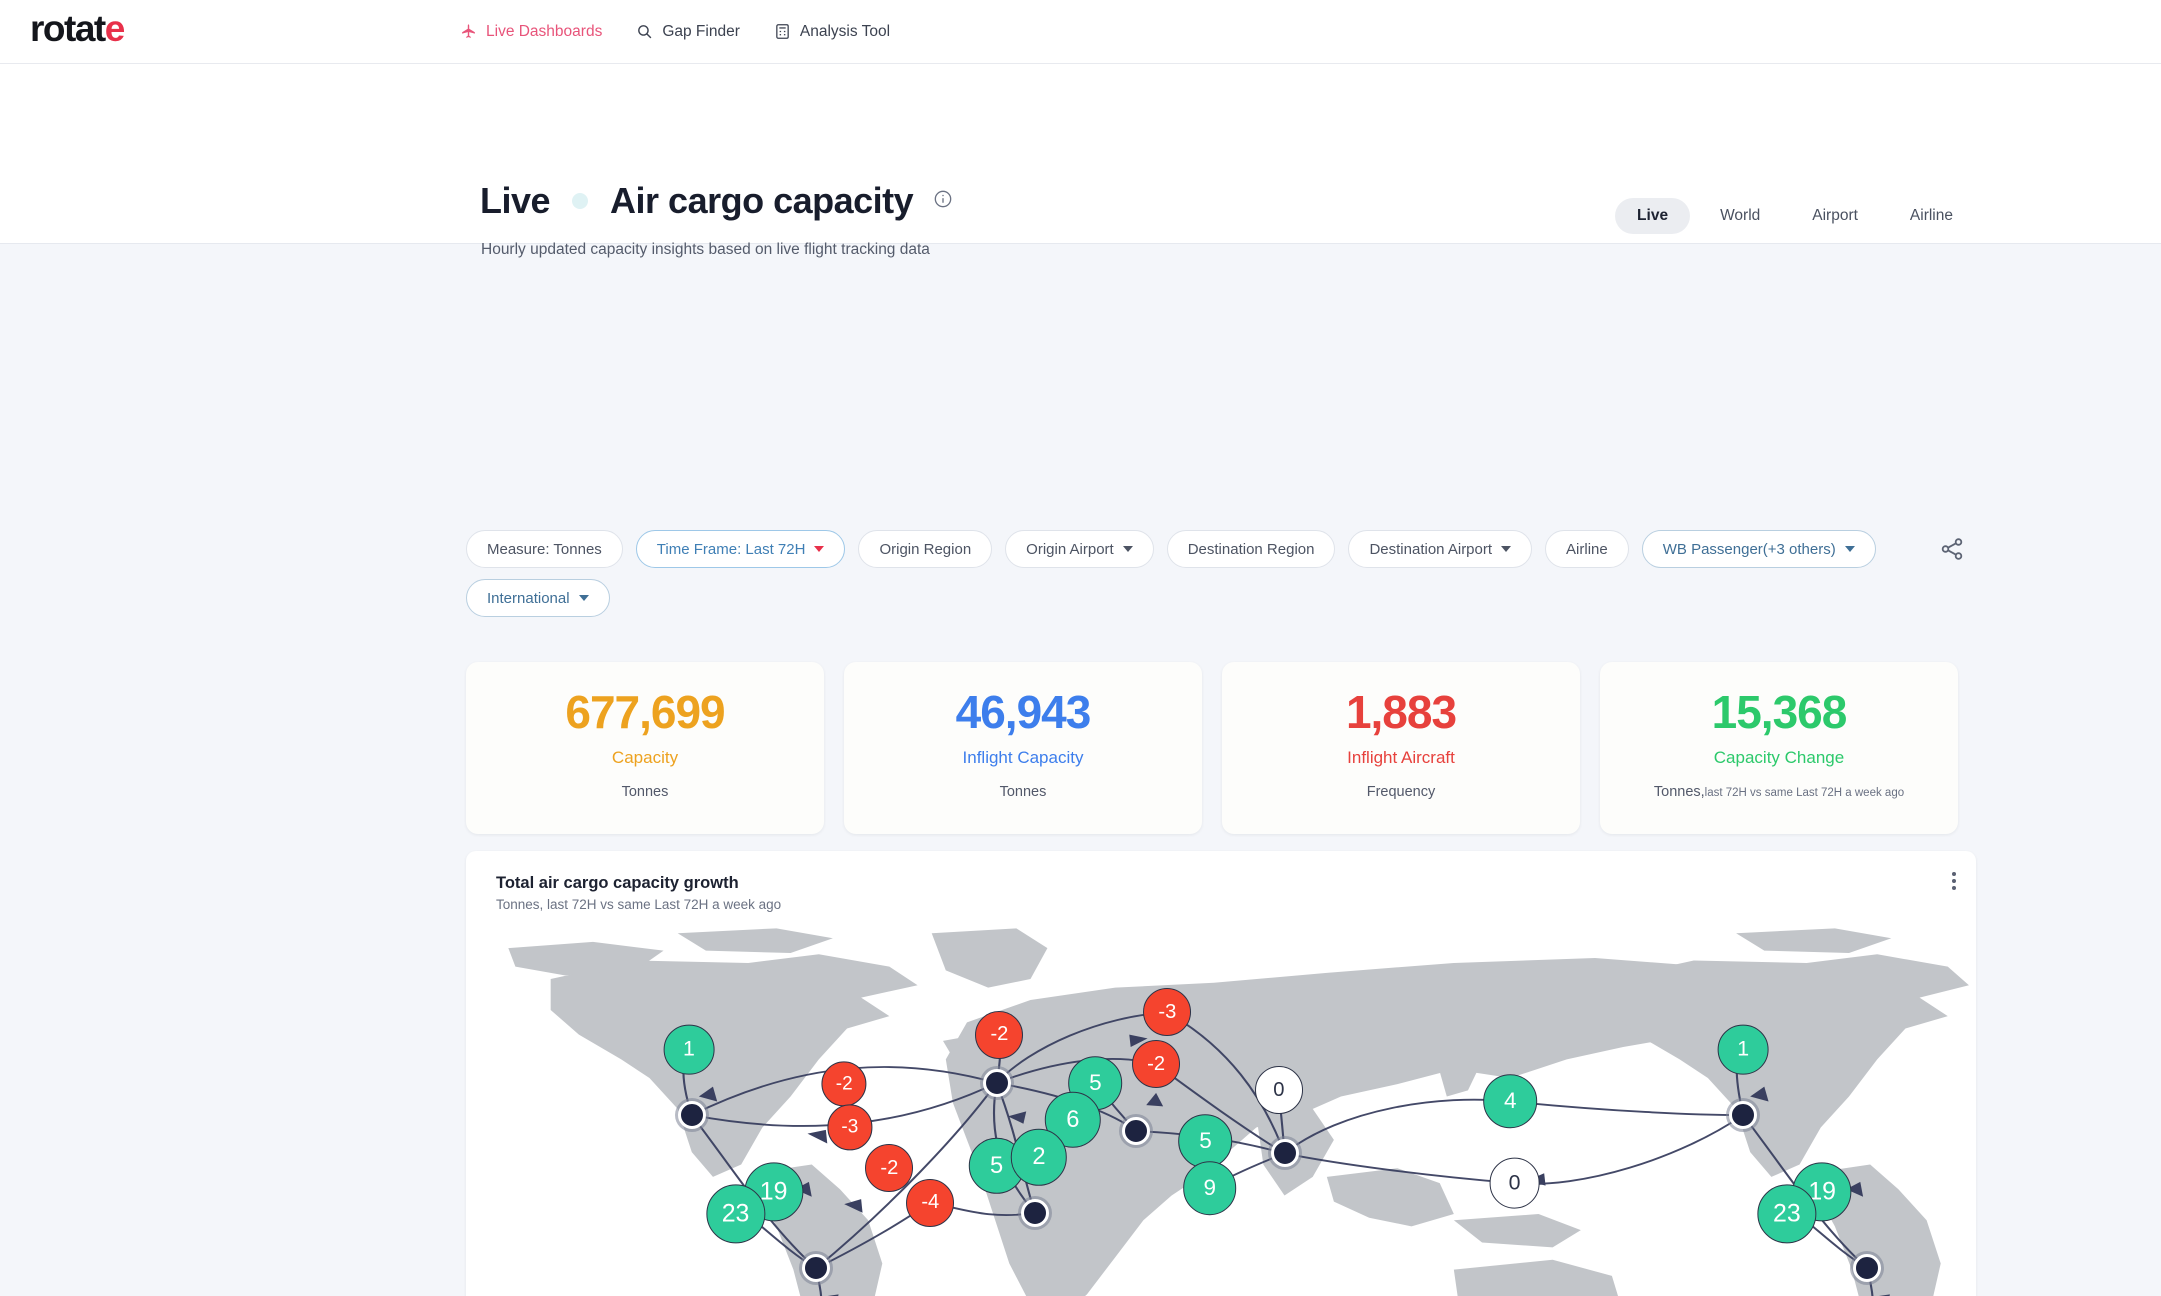  I want to click on app-logo: rotate, so click(78, 29).